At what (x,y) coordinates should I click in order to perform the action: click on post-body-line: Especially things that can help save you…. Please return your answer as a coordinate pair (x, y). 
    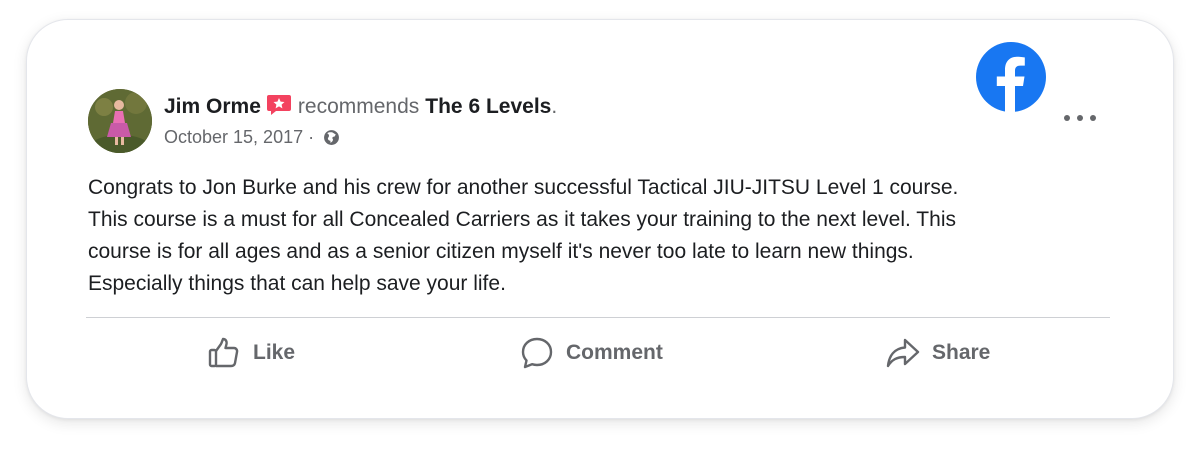
    Looking at the image, I should click on (297, 283).